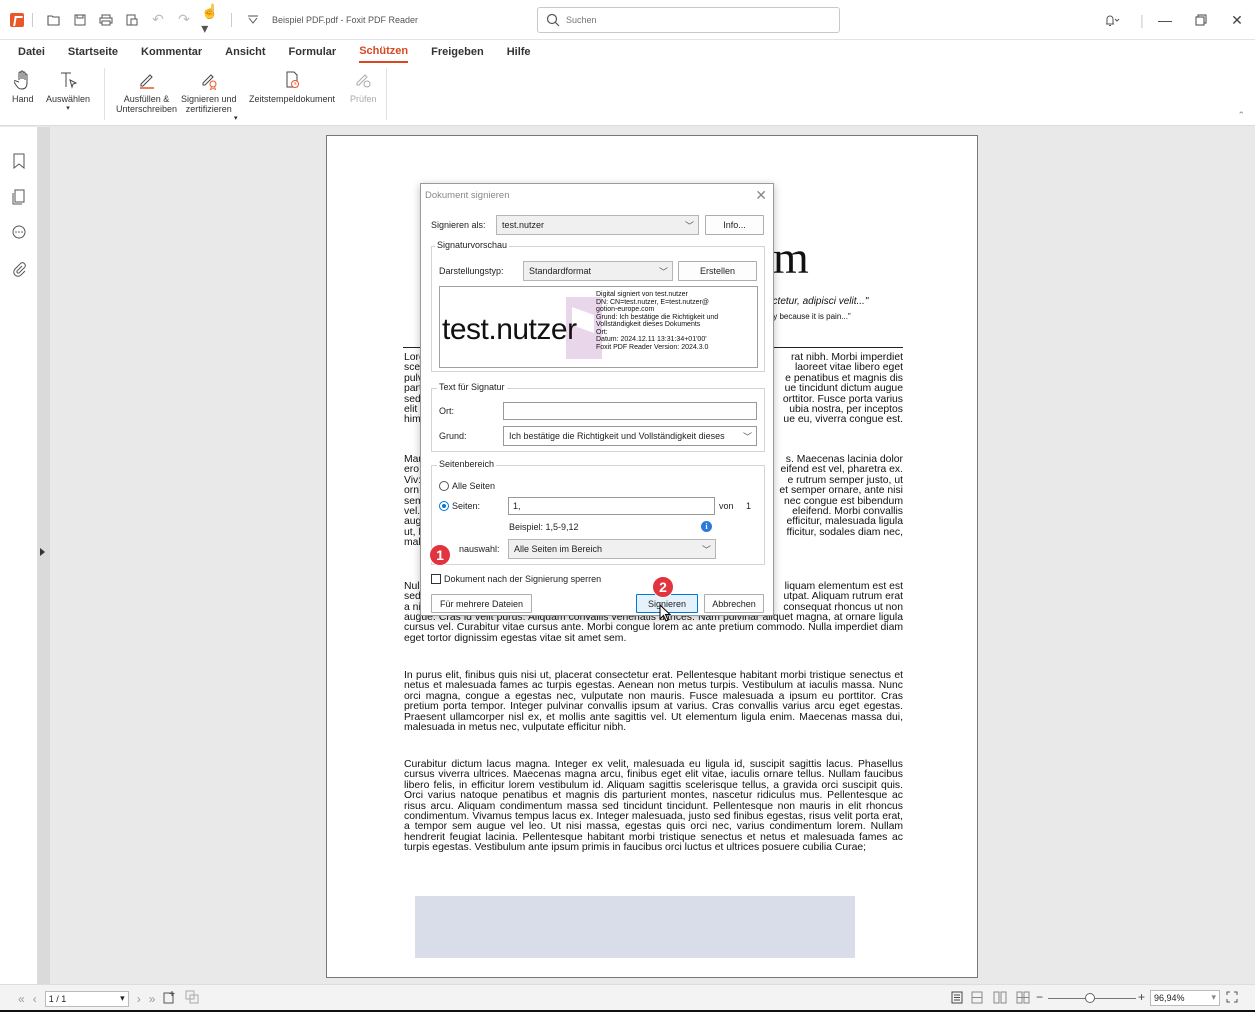 This screenshot has height=1012, width=1255. What do you see at coordinates (292, 85) in the screenshot?
I see `timestamp-document-button: Zeitstempeldokument` at bounding box center [292, 85].